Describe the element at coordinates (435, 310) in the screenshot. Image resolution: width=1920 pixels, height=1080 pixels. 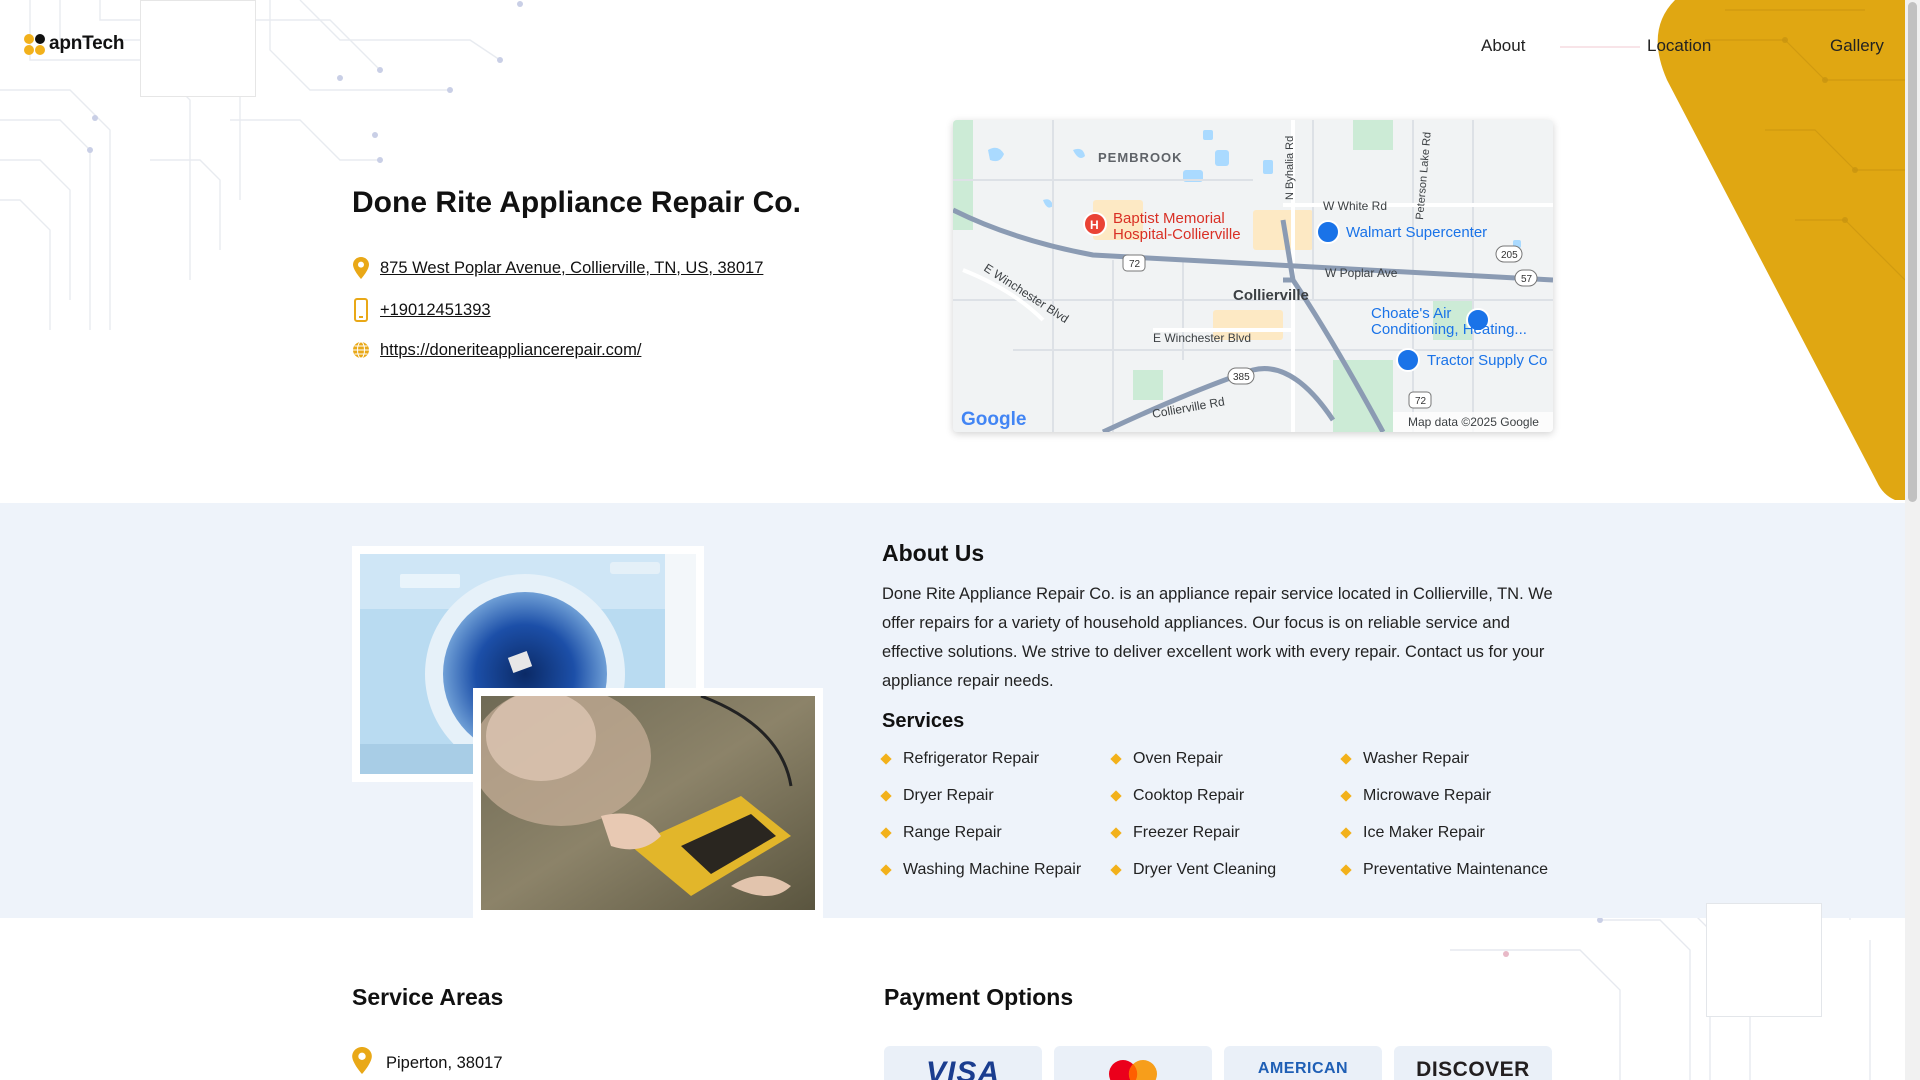
I see `phone-link: +19012451393` at that location.